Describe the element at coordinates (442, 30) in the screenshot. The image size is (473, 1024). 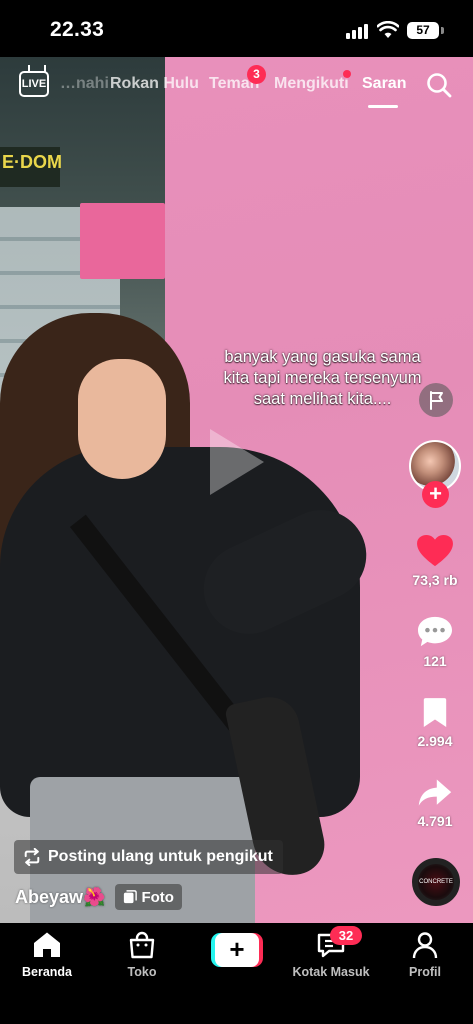
I see `battery-cap` at that location.